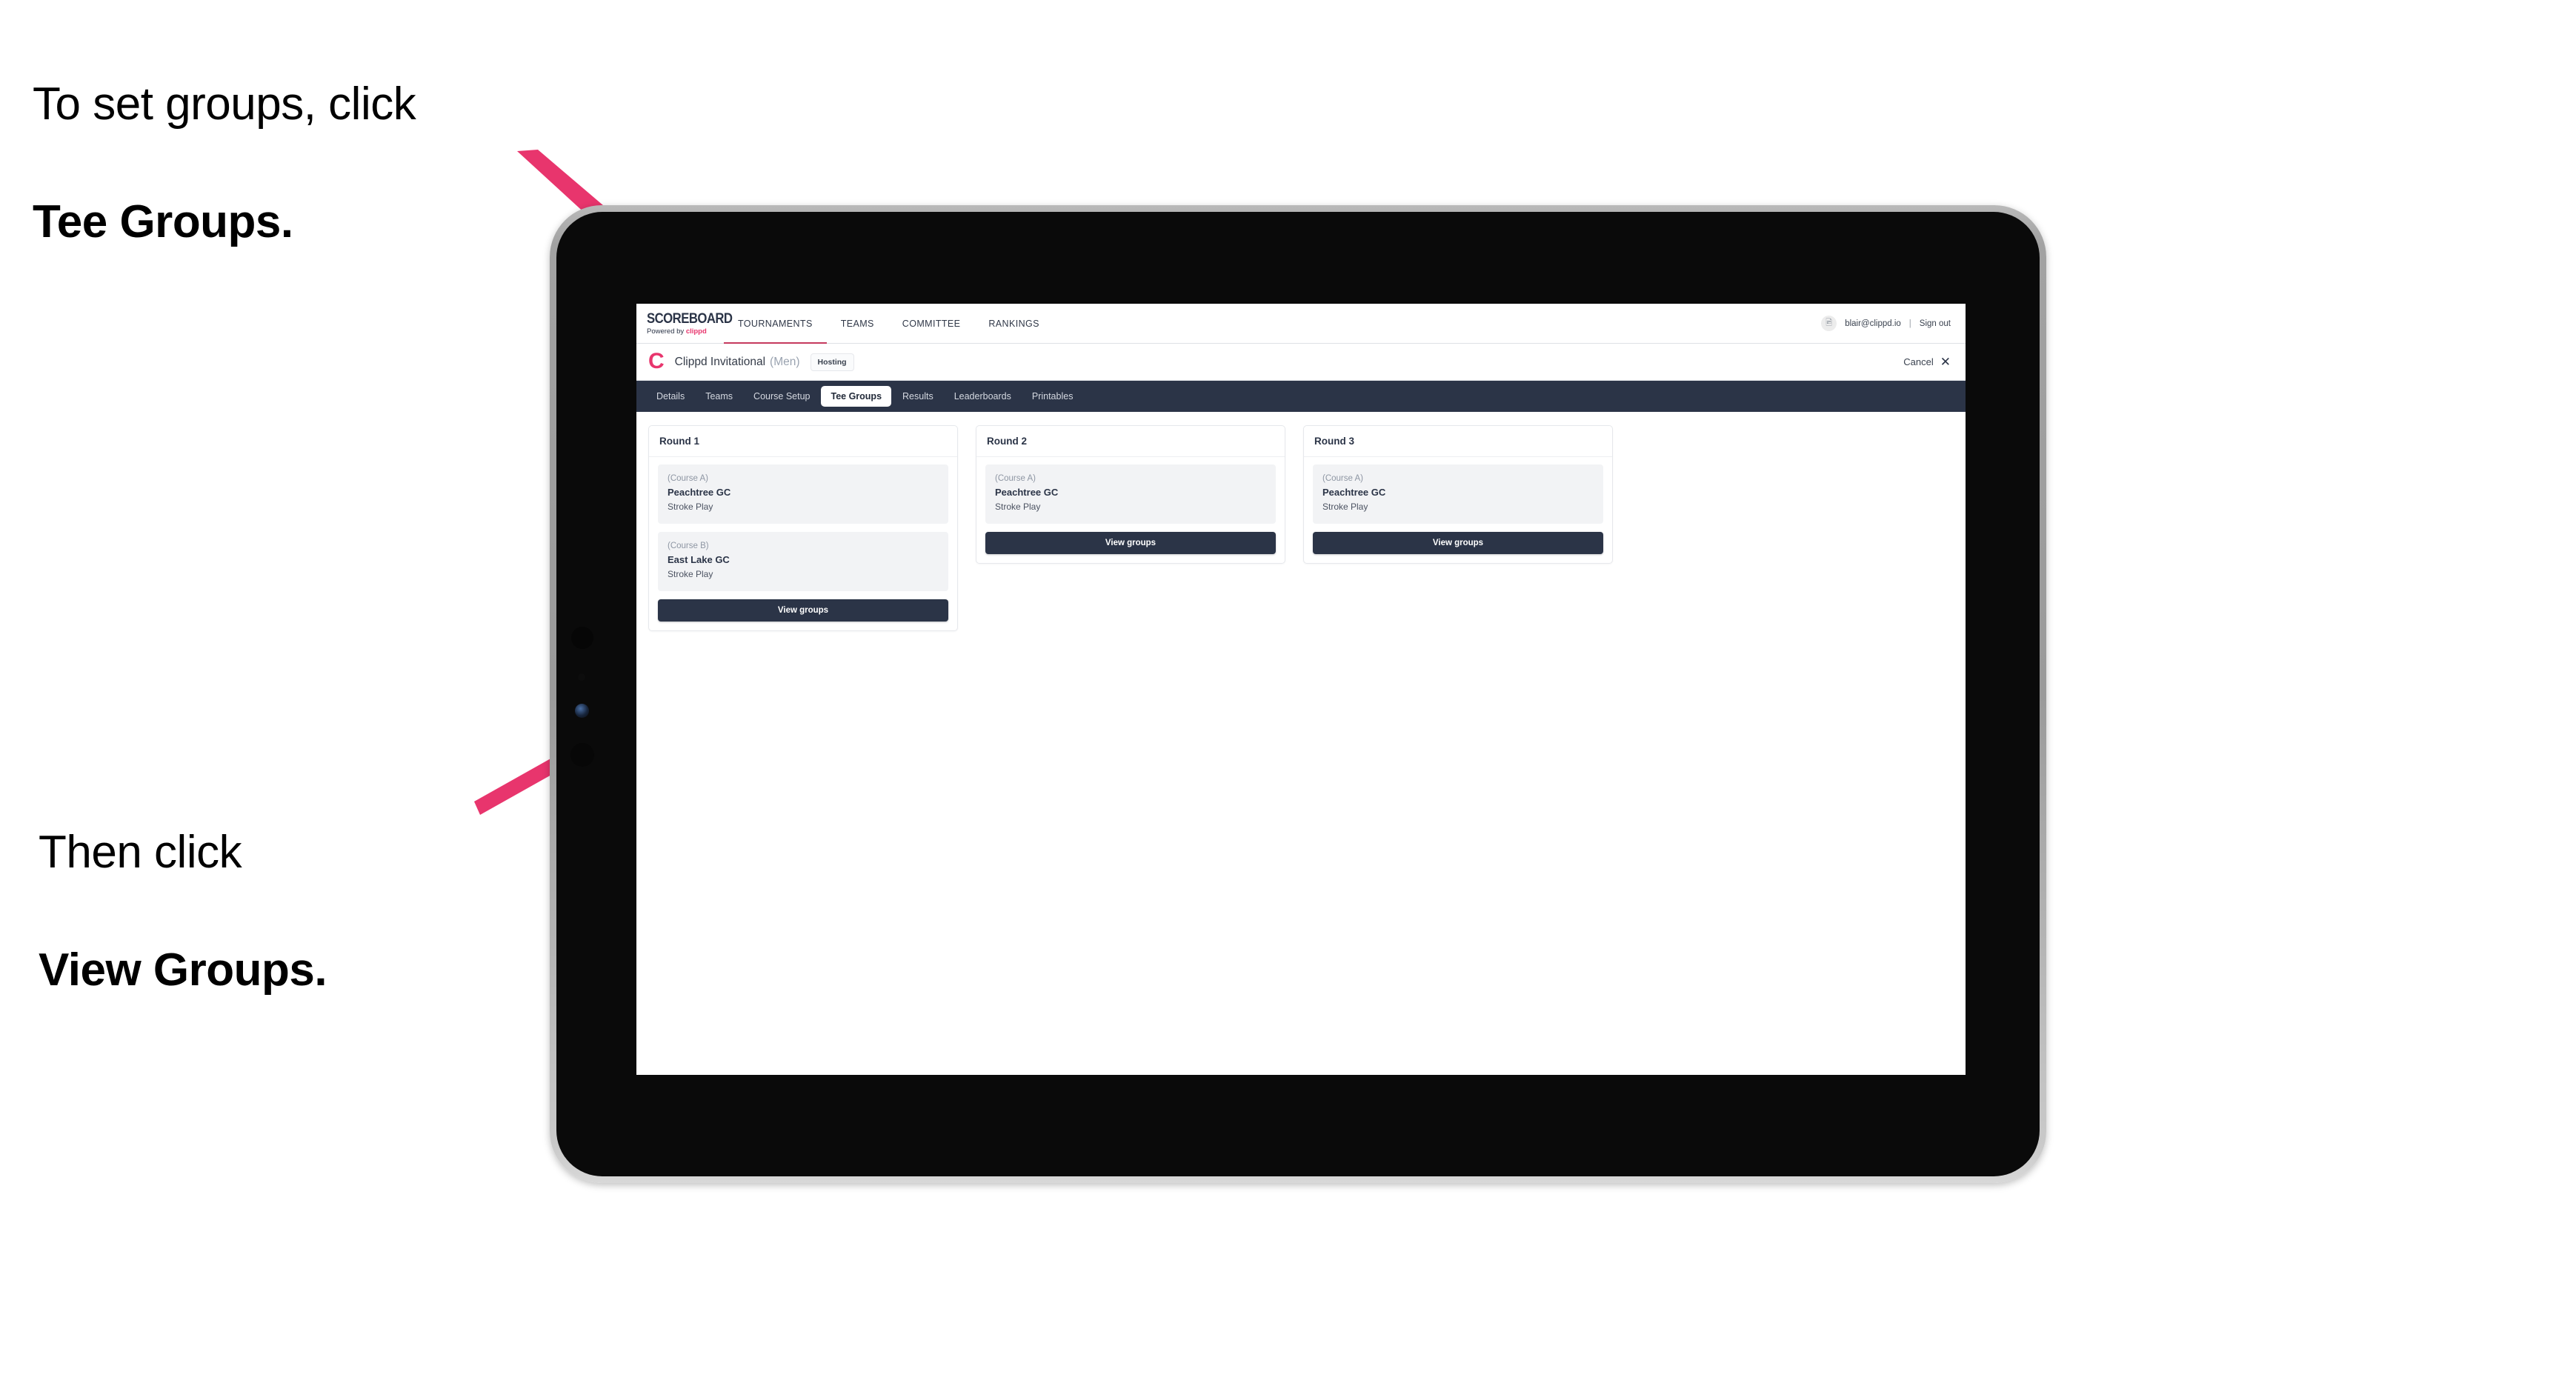 Image resolution: width=2576 pixels, height=1386 pixels. What do you see at coordinates (803, 441) in the screenshot?
I see `round-title: Round 1` at bounding box center [803, 441].